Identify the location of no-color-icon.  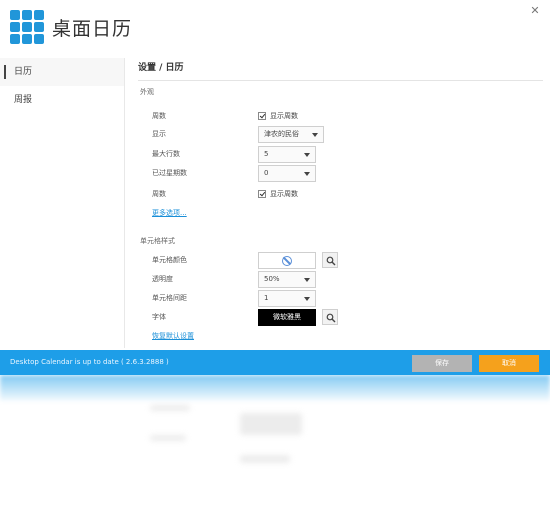
(287, 261).